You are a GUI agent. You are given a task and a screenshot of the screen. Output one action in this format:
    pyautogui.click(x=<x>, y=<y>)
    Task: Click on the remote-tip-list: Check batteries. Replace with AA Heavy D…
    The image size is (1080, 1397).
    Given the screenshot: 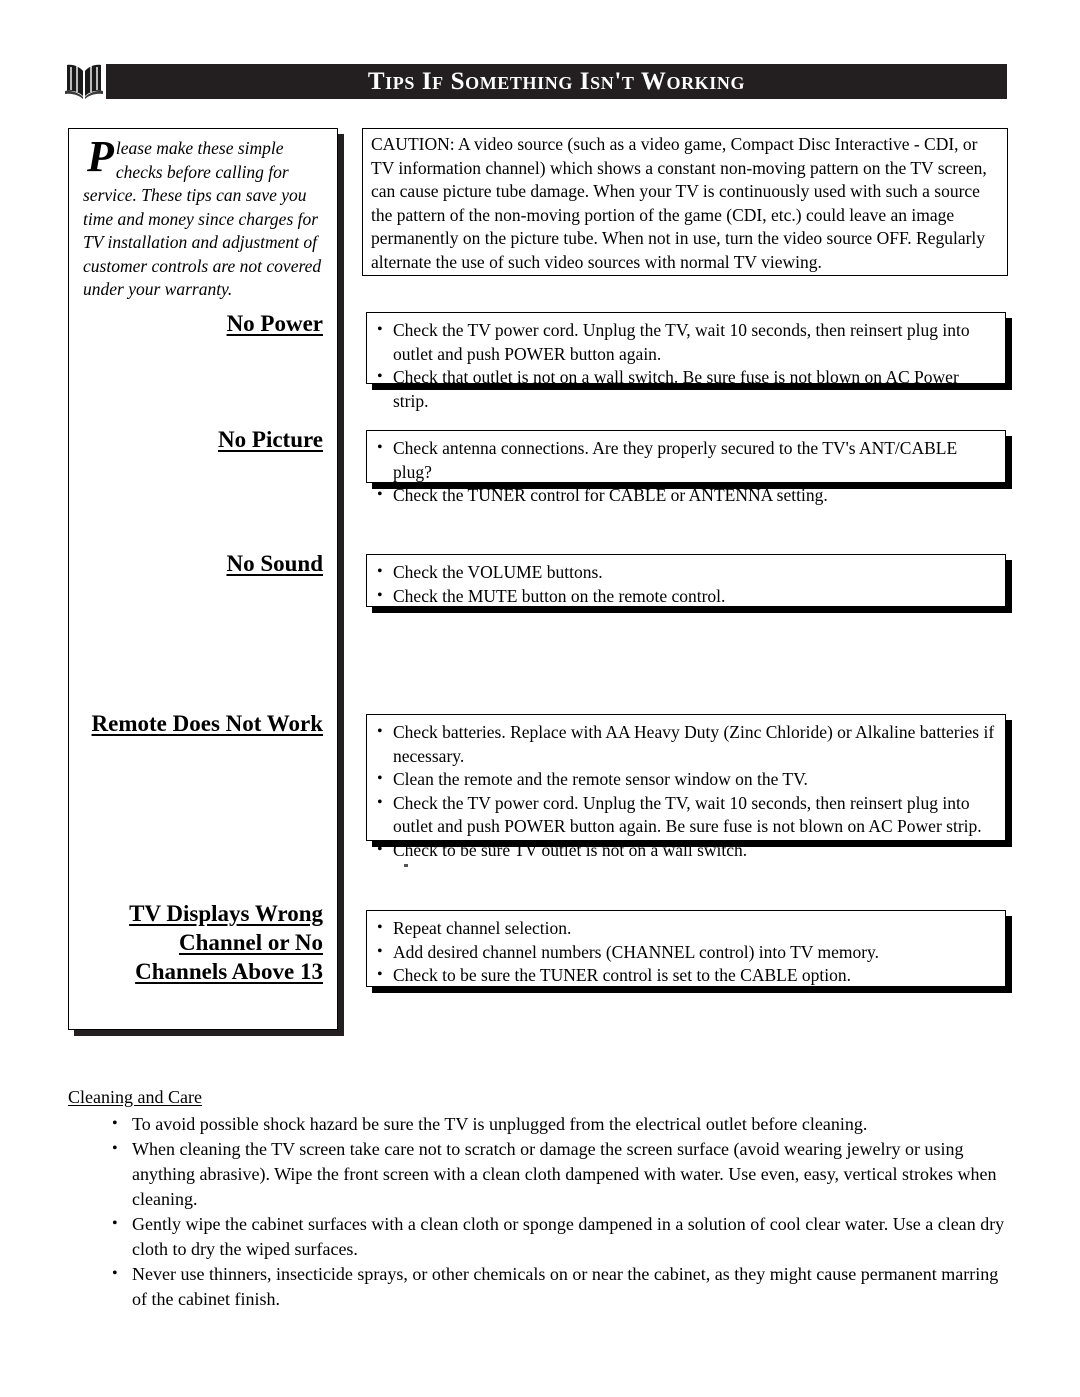 What is the action you would take?
    pyautogui.click(x=685, y=791)
    